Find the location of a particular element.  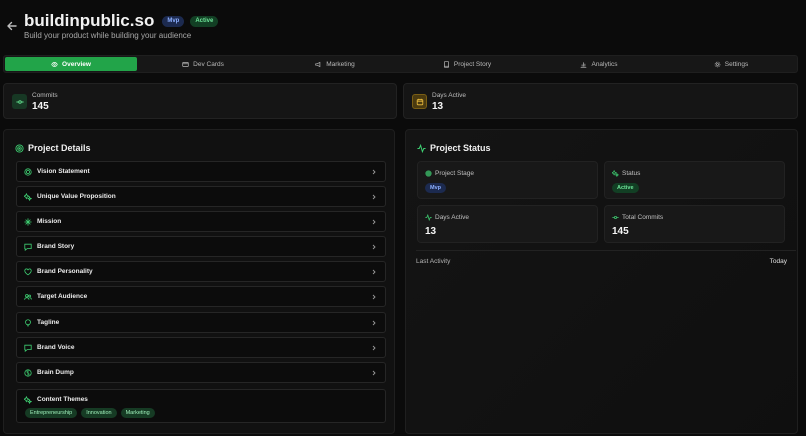

detail-row-brand-personality: Brand Personality is located at coordinates (201, 271).